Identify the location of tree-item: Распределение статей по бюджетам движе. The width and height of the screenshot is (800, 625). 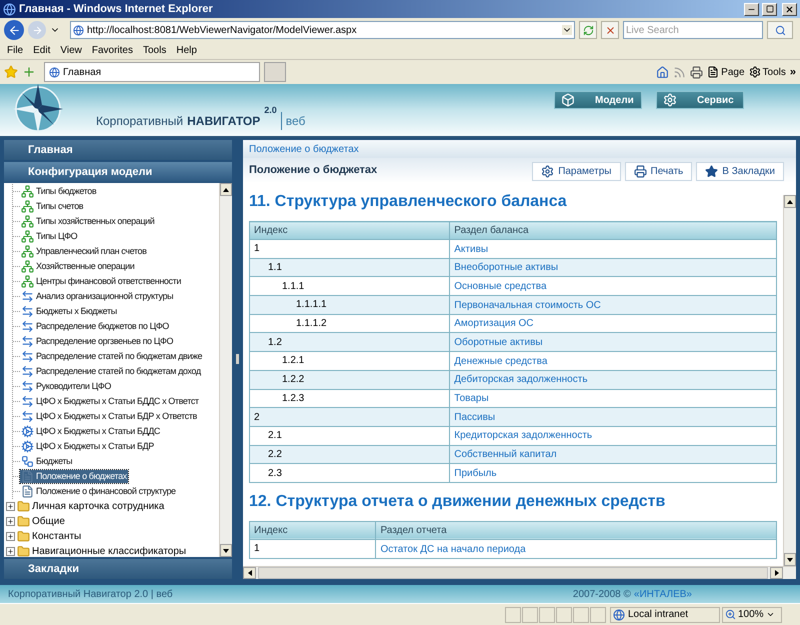
(112, 357).